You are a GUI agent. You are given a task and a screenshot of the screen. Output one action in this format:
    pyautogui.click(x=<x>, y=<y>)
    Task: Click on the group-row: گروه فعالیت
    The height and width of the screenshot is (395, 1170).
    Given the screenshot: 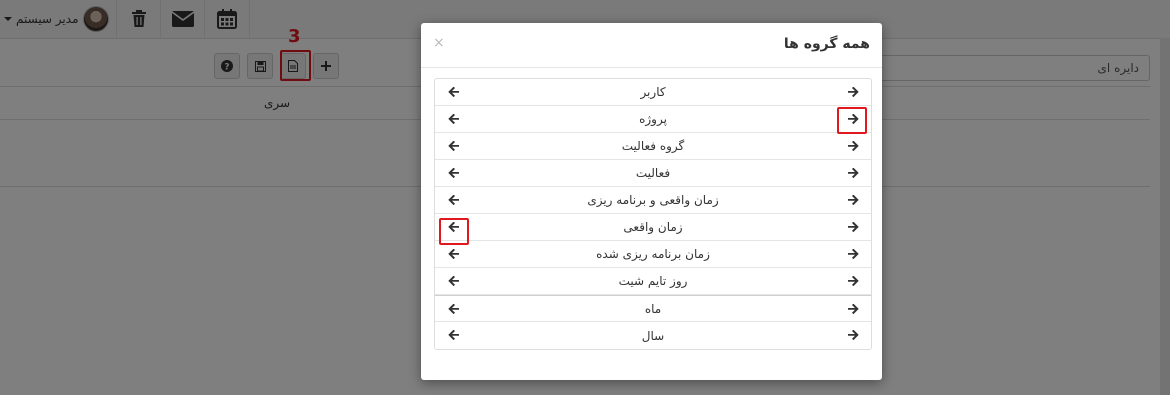 What is the action you would take?
    pyautogui.click(x=653, y=146)
    